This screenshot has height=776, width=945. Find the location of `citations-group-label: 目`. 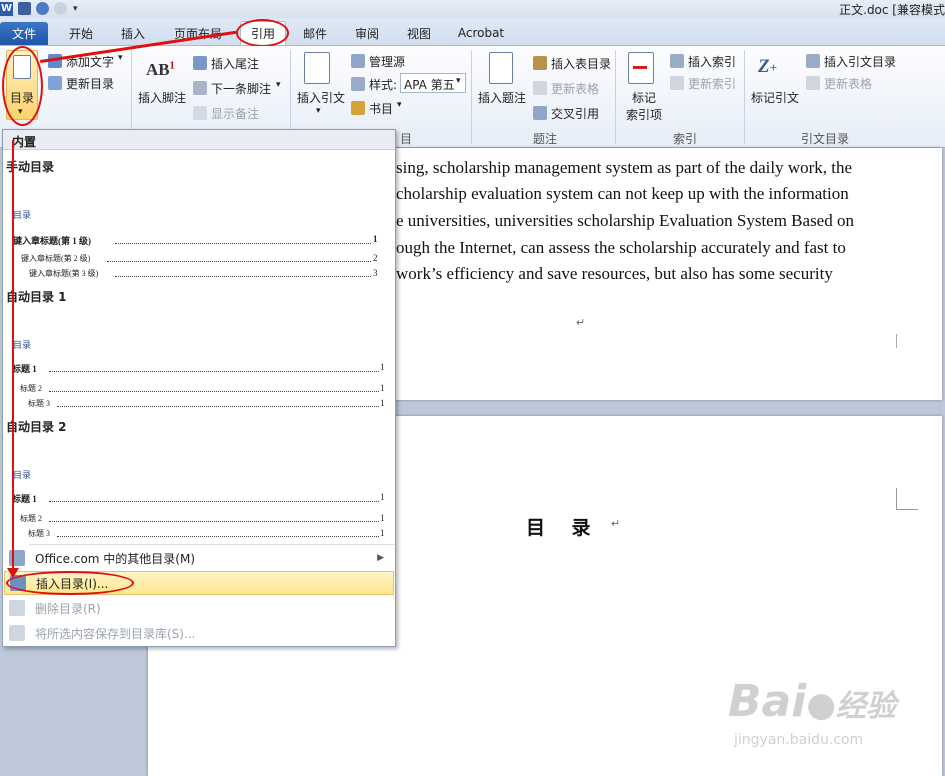

citations-group-label: 目 is located at coordinates (405, 139).